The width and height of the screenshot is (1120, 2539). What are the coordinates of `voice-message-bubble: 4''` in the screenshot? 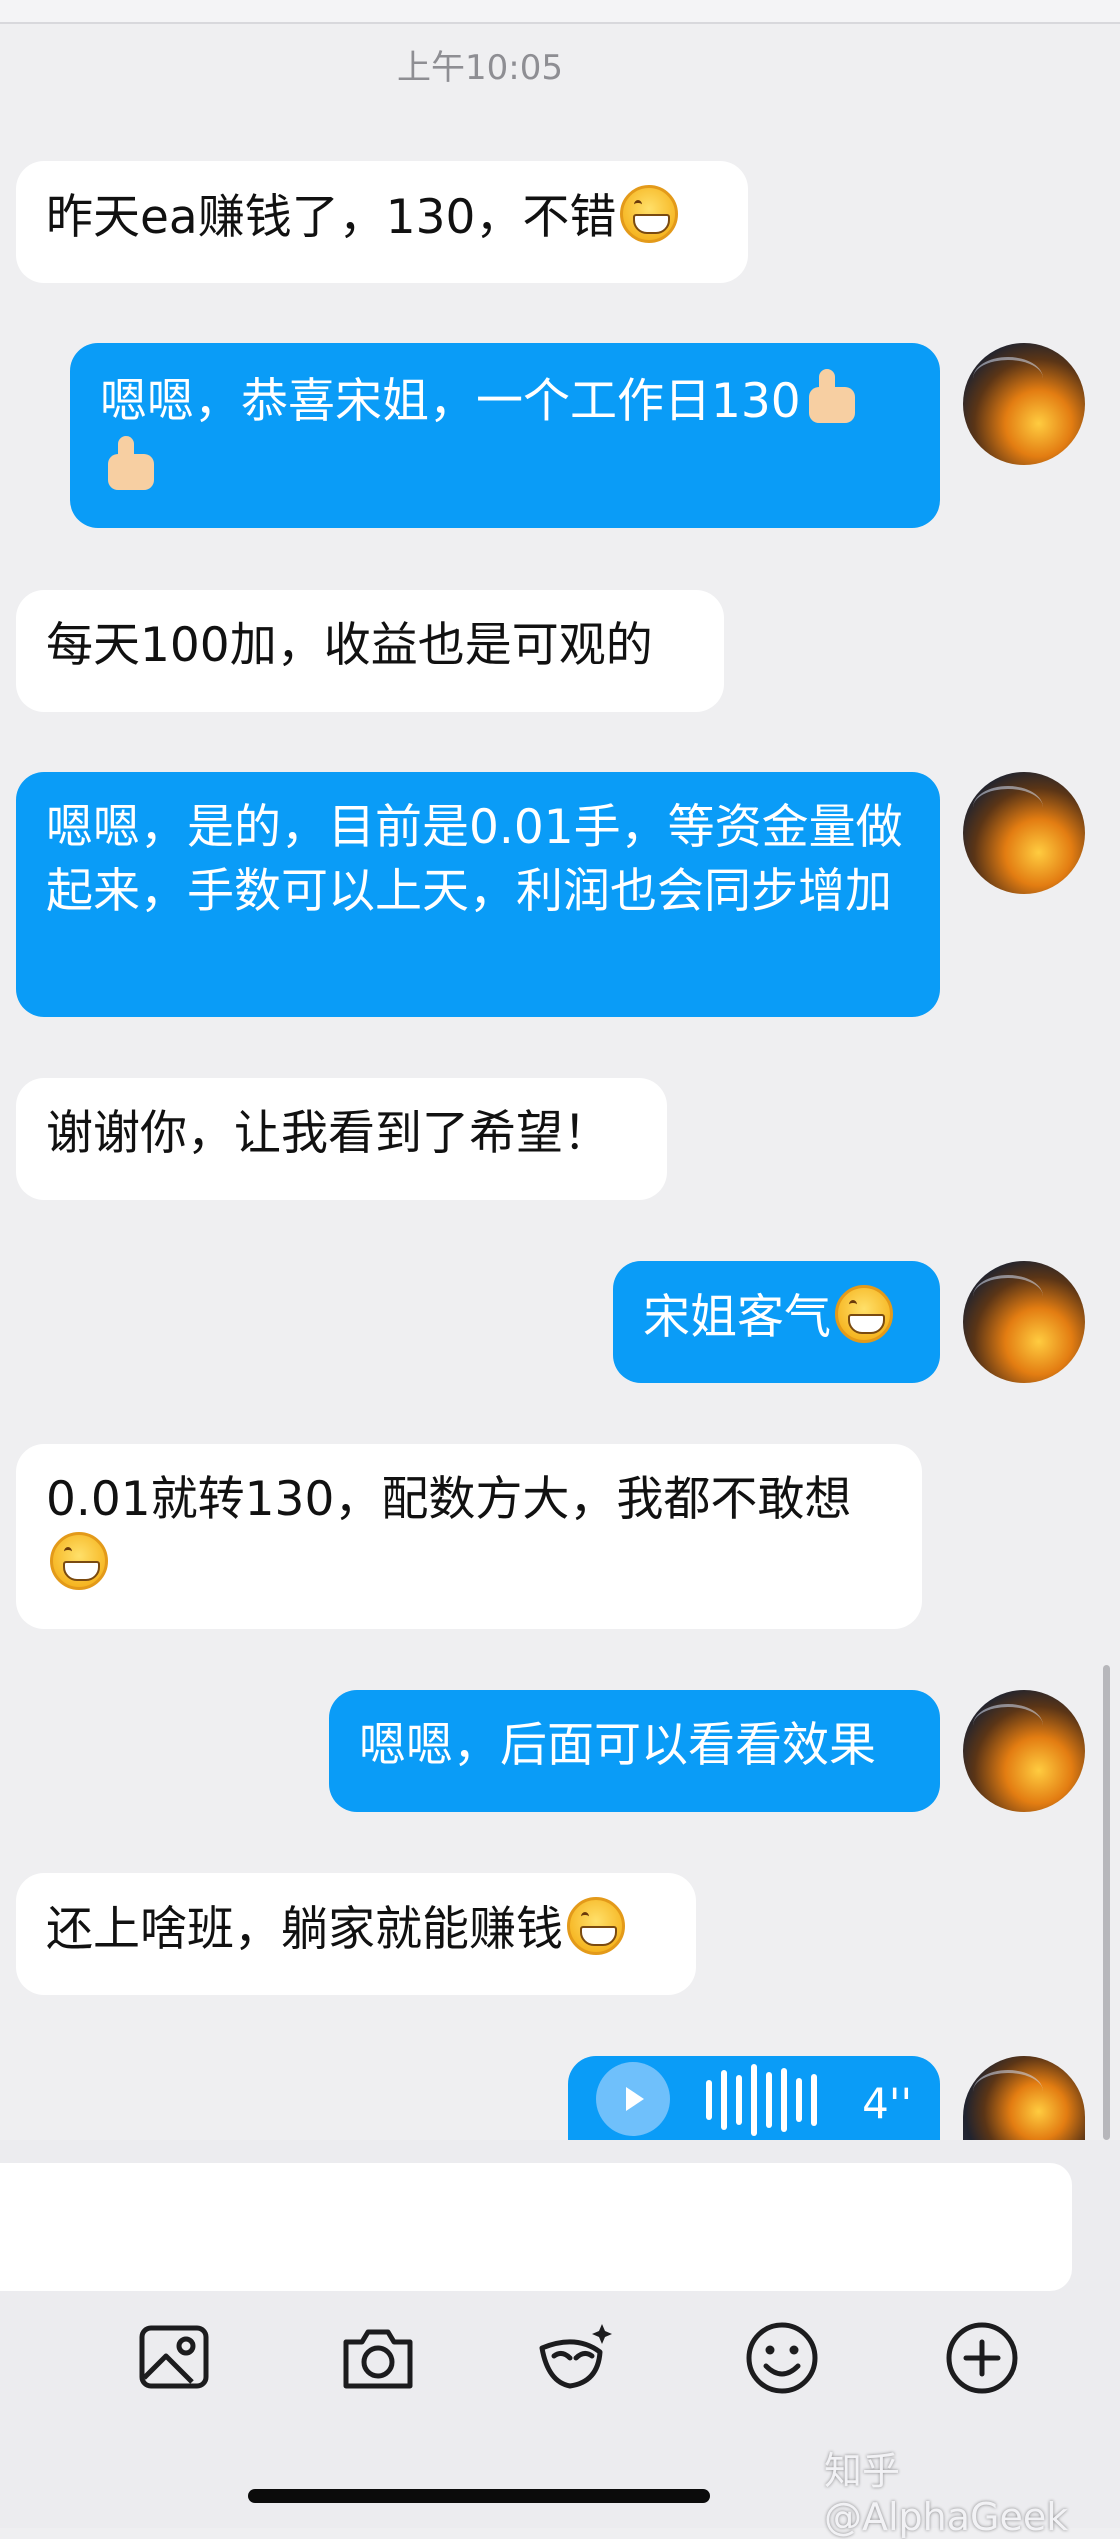 It's located at (754, 2098).